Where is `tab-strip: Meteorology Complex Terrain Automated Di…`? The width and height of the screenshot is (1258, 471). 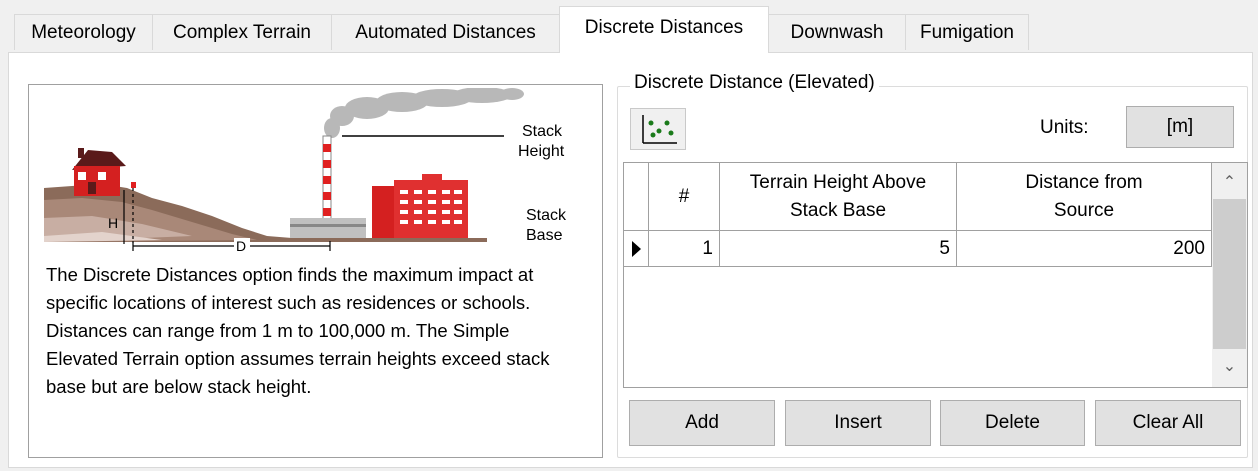
tab-strip: Meteorology Complex Terrain Automated Di… is located at coordinates (629, 26).